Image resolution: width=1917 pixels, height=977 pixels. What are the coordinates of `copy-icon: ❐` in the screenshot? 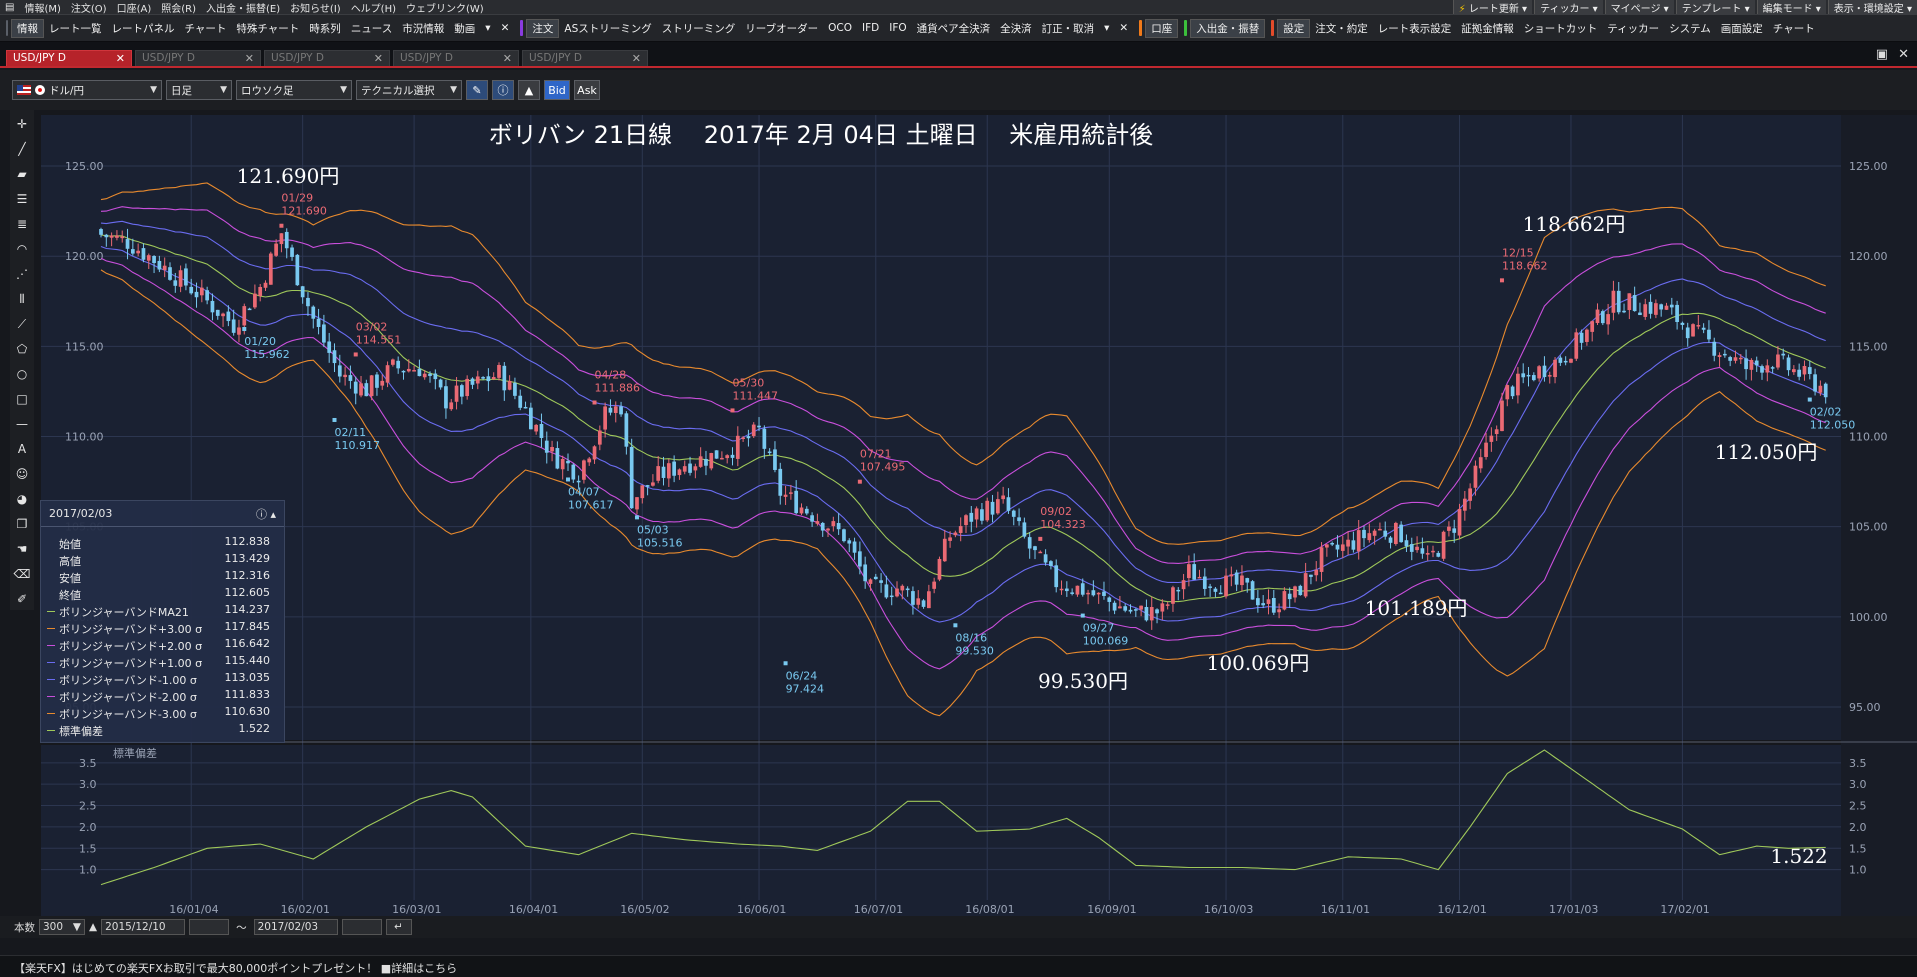 It's located at (22, 524).